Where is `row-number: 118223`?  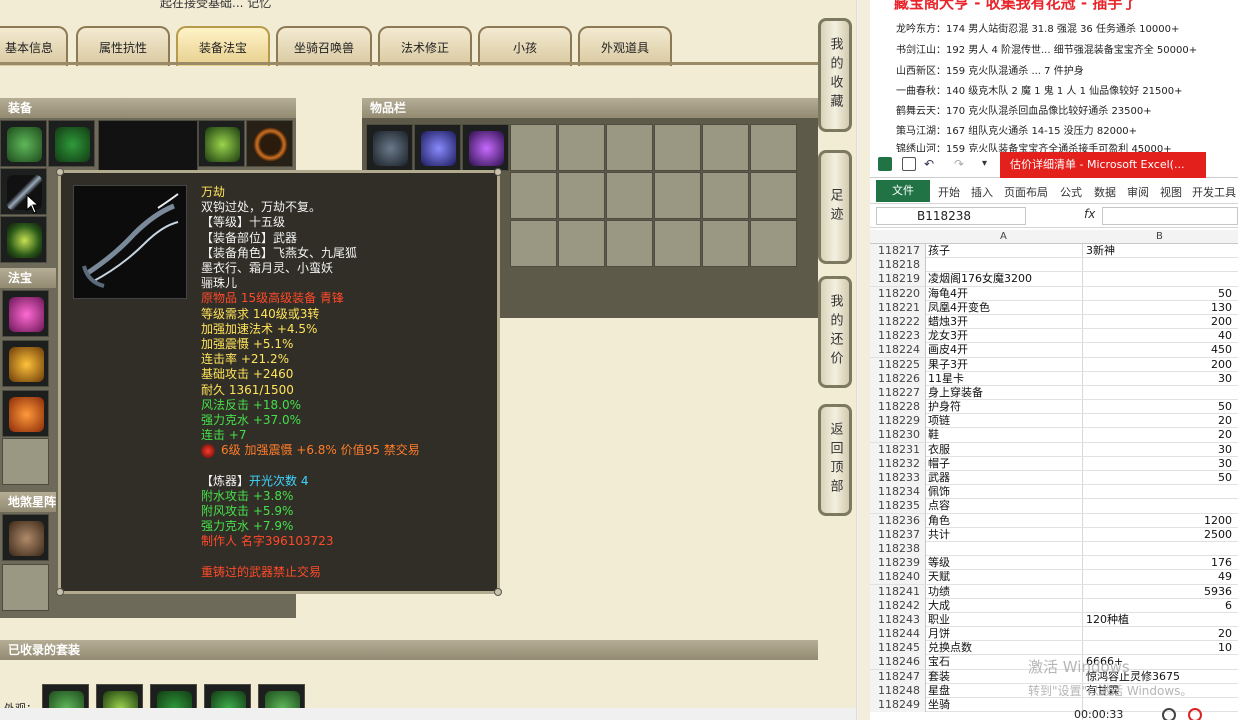 row-number: 118223 is located at coordinates (898, 336).